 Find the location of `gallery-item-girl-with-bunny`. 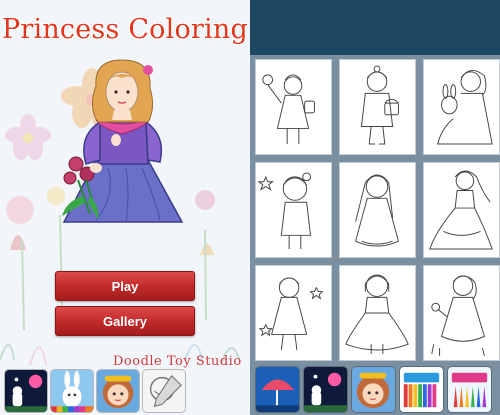

gallery-item-girl-with-bunny is located at coordinates (461, 107).